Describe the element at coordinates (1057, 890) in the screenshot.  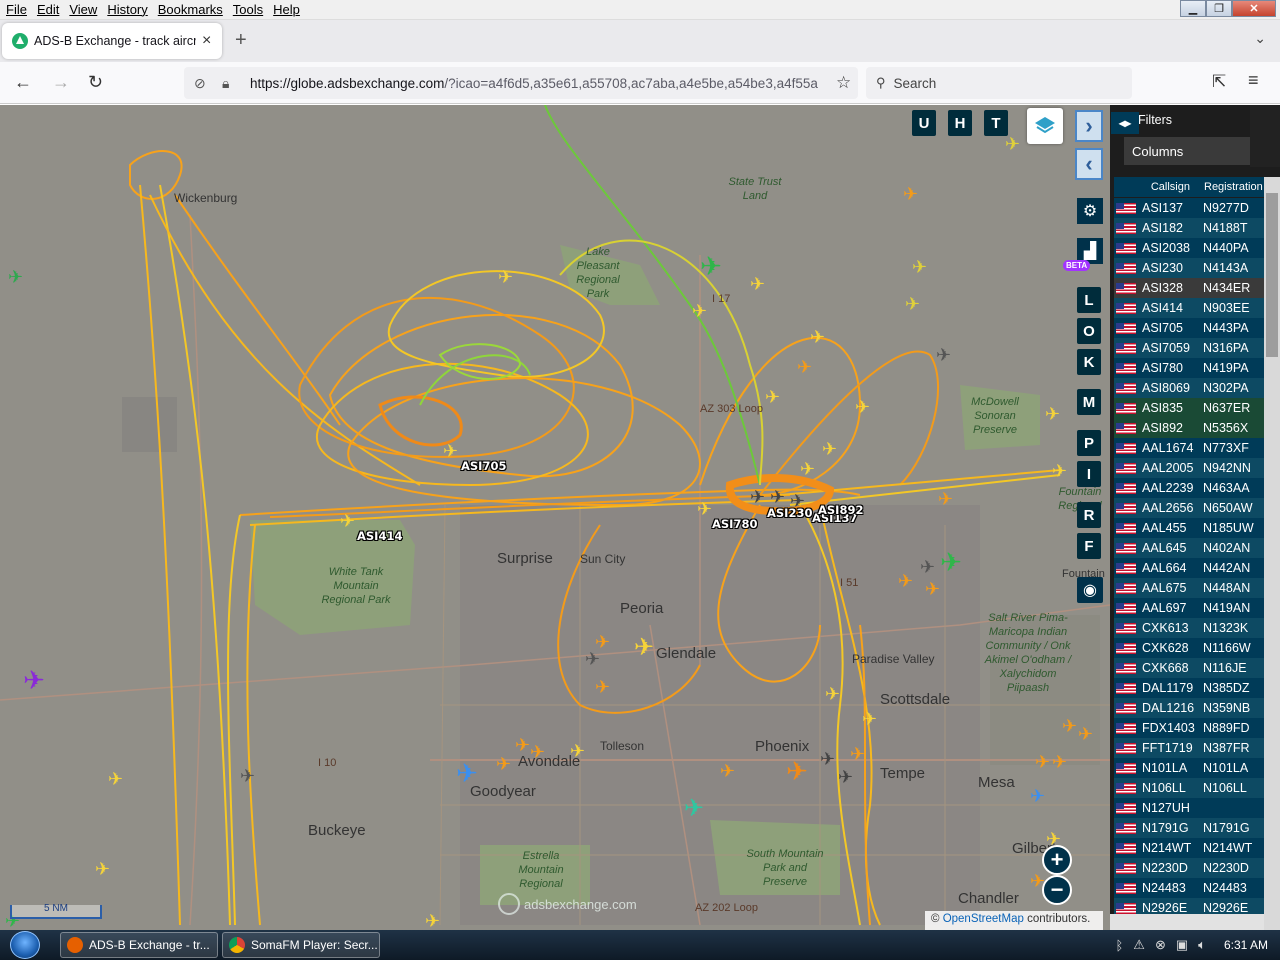
I see `zoom-out-button: −` at that location.